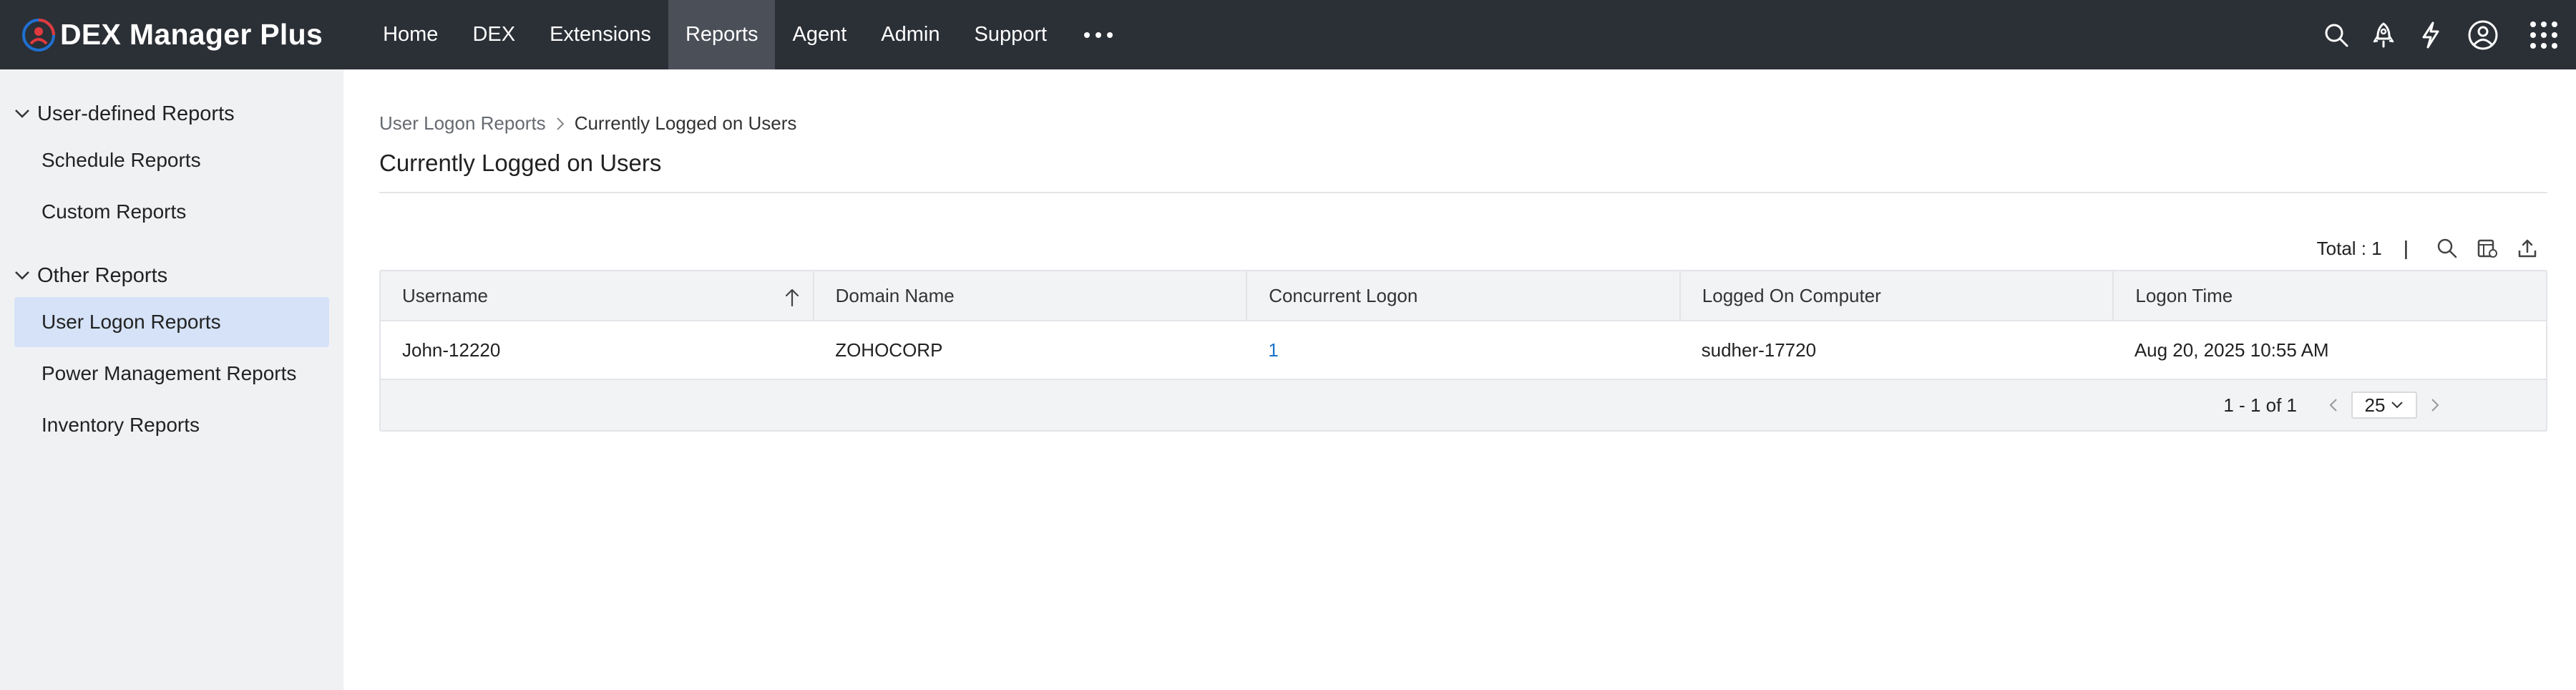 This screenshot has height=690, width=2576. I want to click on column-header-domain-name: Domain Name, so click(1031, 295).